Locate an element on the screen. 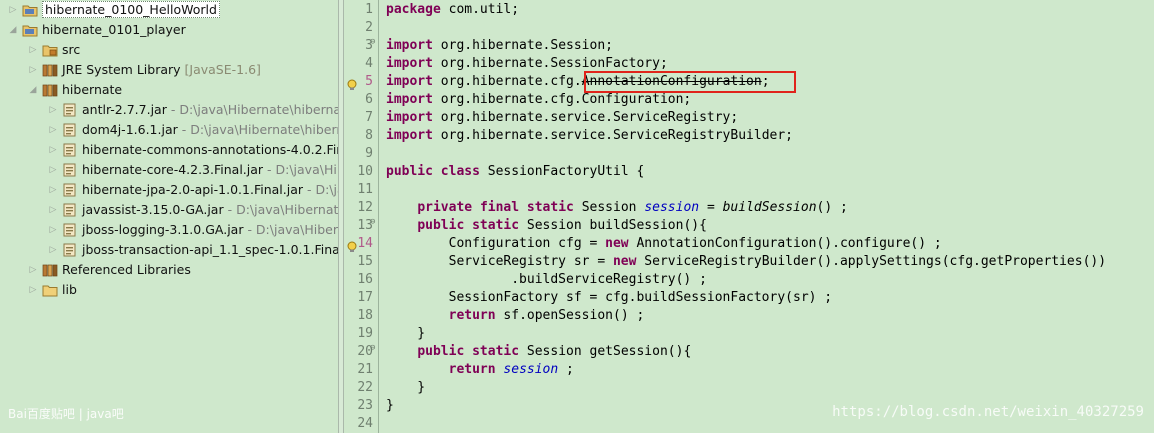 This screenshot has height=433, width=1154. code-token: org.hibernate.SessionFactory; is located at coordinates (550, 63).